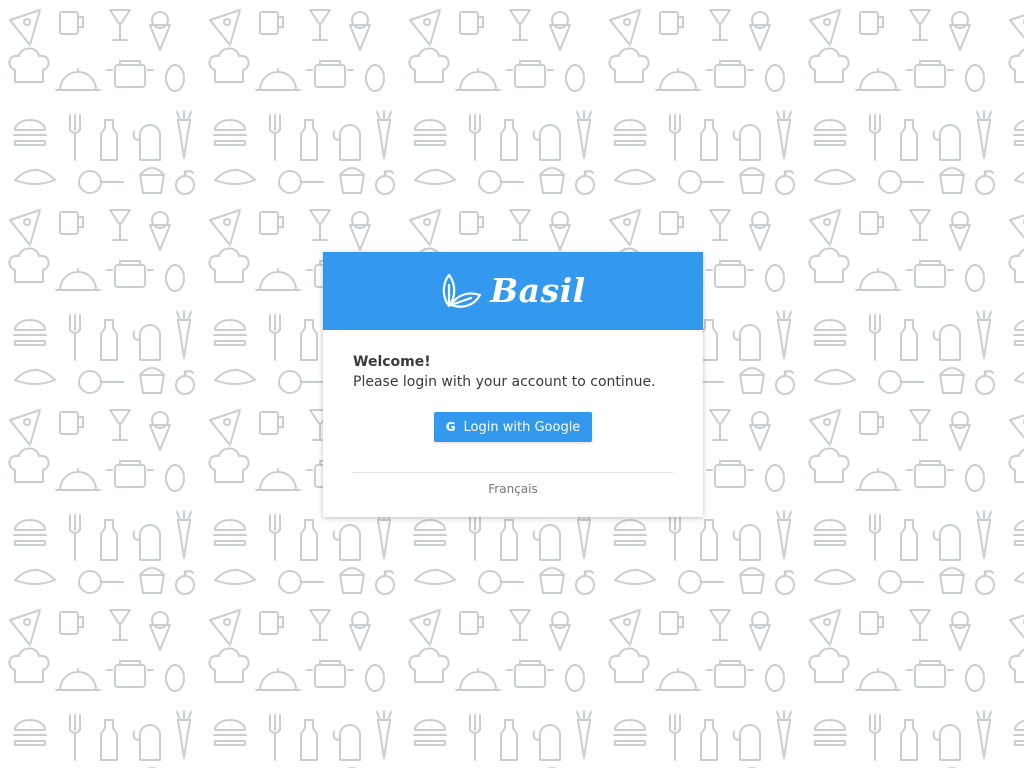 This screenshot has width=1024, height=768. Describe the element at coordinates (538, 290) in the screenshot. I see `brand-logo-text: Basil` at that location.